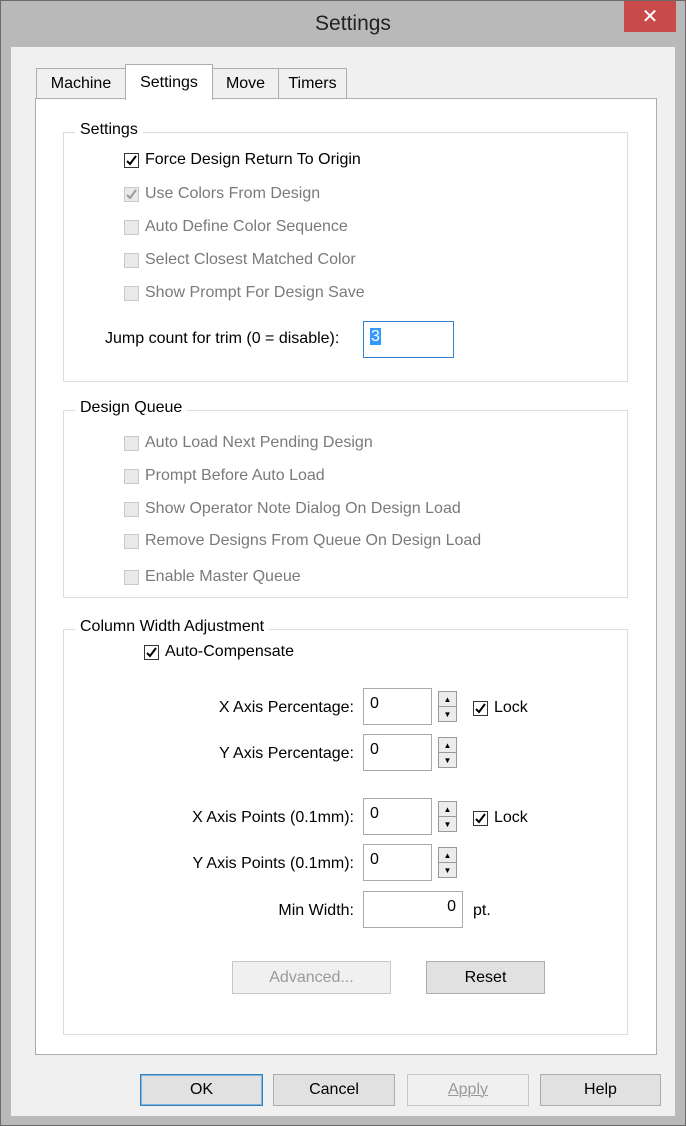  I want to click on tab-move: Move, so click(245, 83).